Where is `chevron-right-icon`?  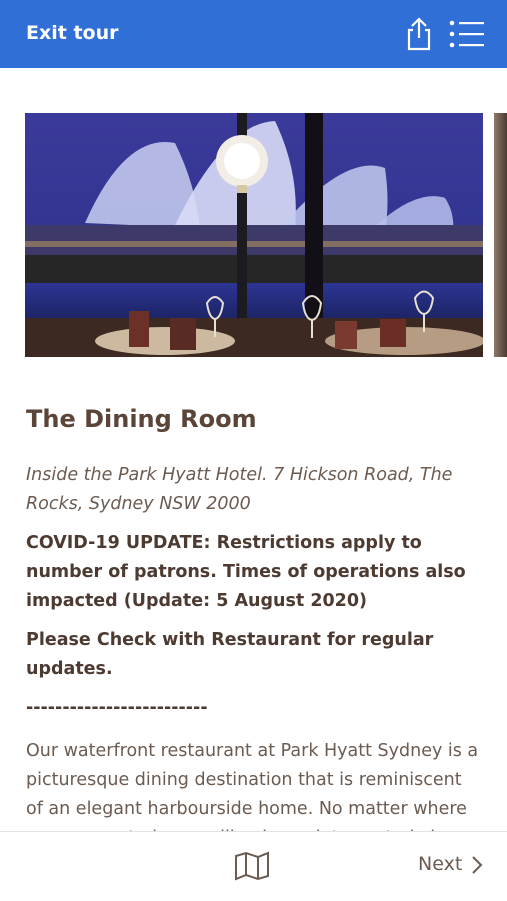 chevron-right-icon is located at coordinates (477, 865).